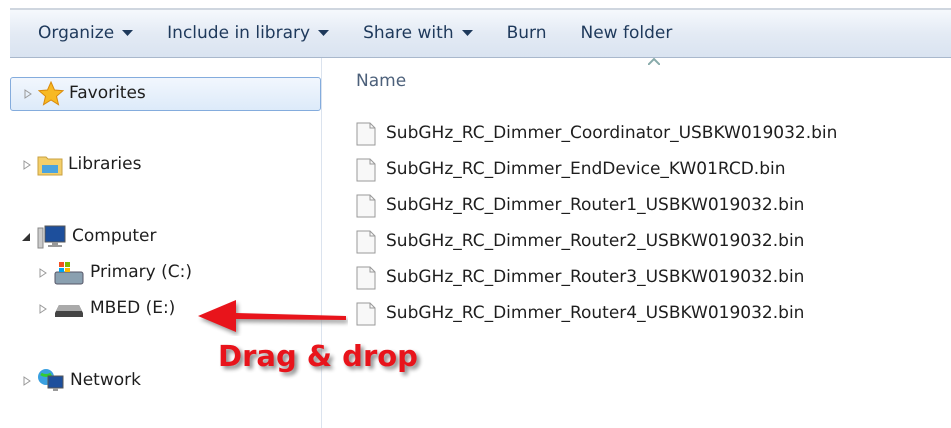 This screenshot has height=428, width=951. I want to click on toolbar-button: Burn, so click(526, 33).